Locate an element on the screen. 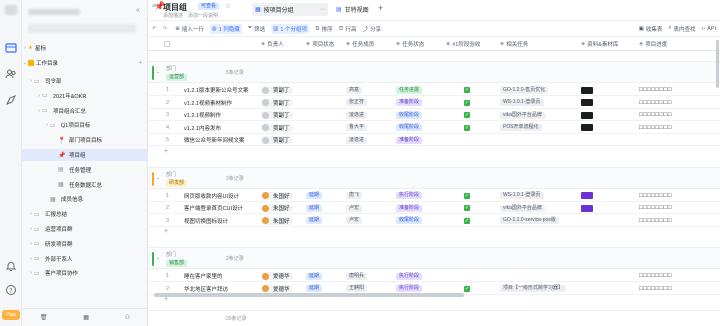 The width and height of the screenshot is (720, 326). task-name-cell: v1.2.1视频制作 is located at coordinates (222, 115).